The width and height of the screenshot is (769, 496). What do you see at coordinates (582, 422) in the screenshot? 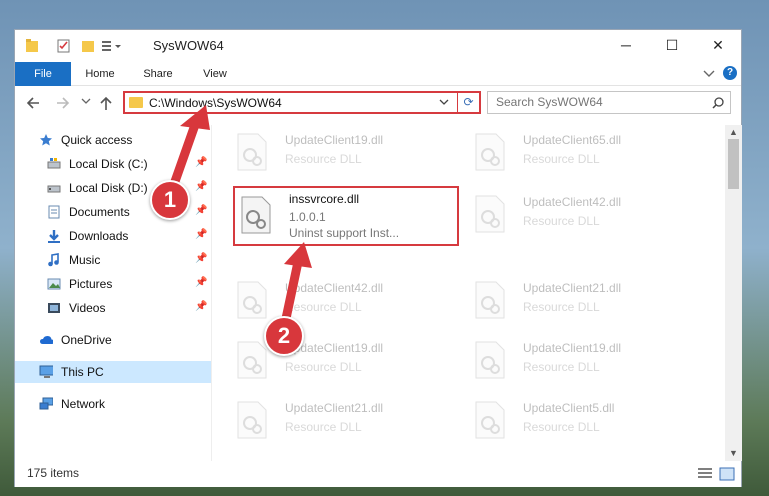
I see `file-item: UpdateClient5.dll Resource DLL` at bounding box center [582, 422].